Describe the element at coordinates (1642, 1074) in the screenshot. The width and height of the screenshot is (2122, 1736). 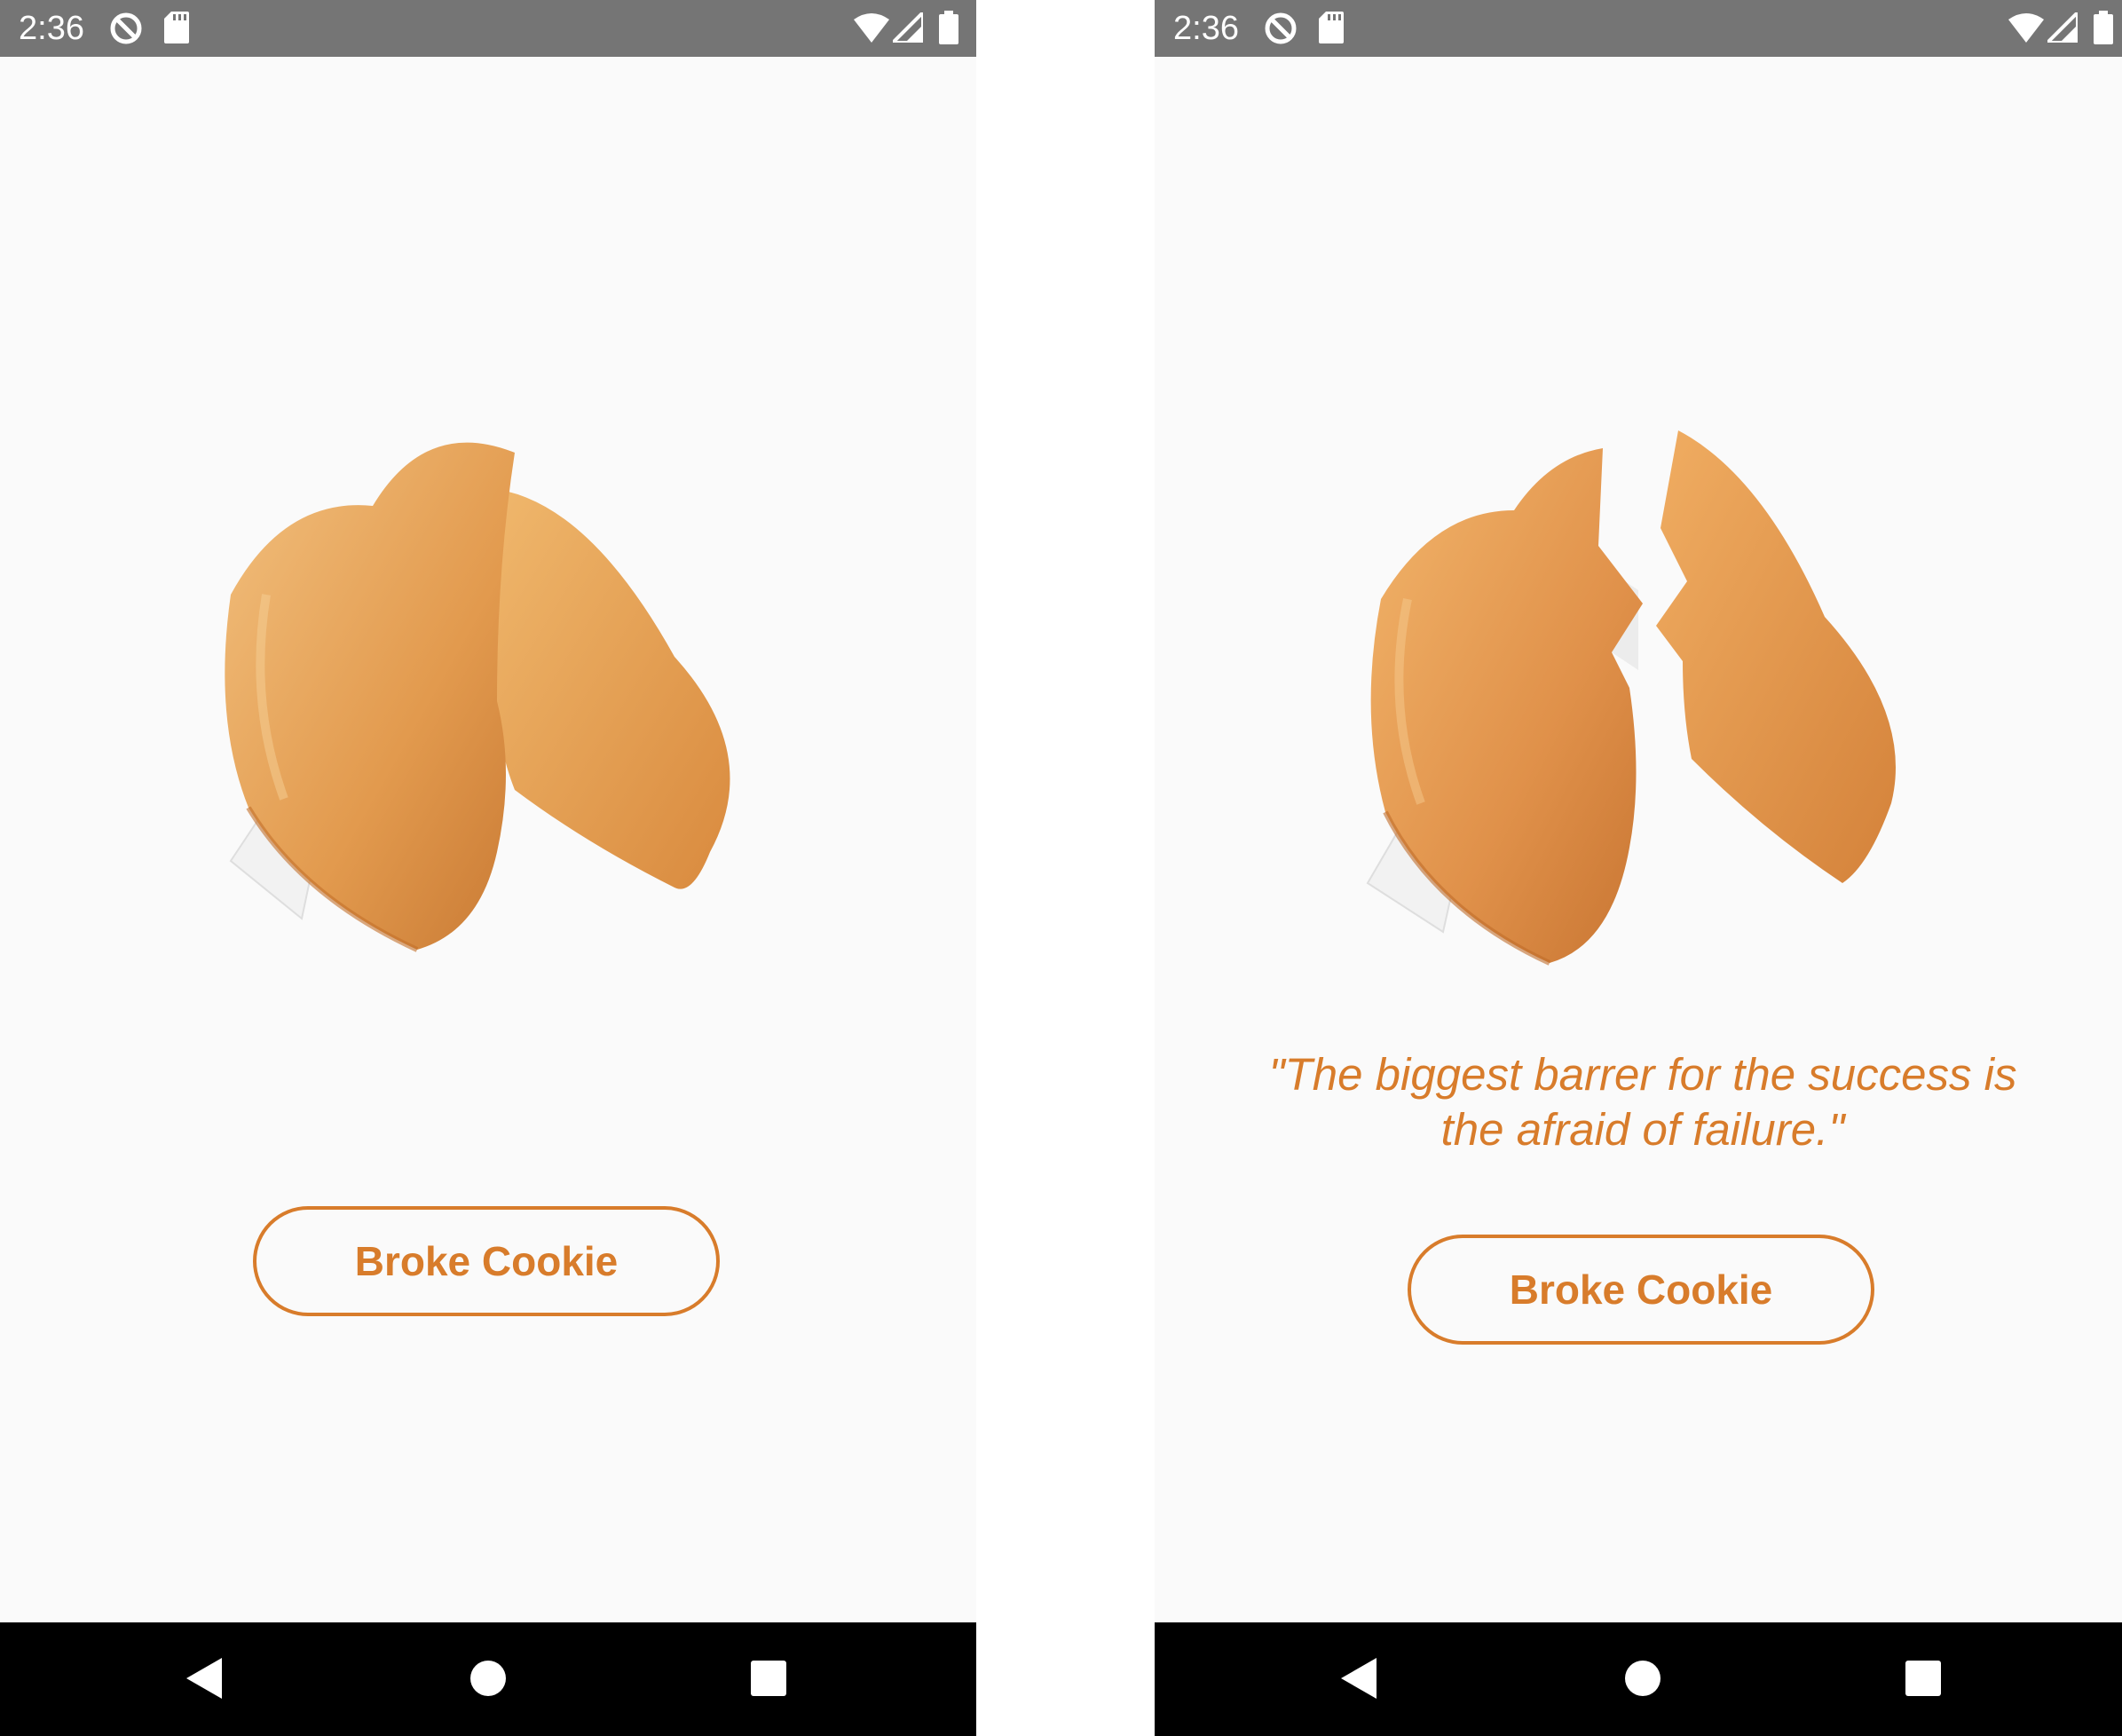
I see `fortune-line-1: "The biggest barrer for the success is` at that location.